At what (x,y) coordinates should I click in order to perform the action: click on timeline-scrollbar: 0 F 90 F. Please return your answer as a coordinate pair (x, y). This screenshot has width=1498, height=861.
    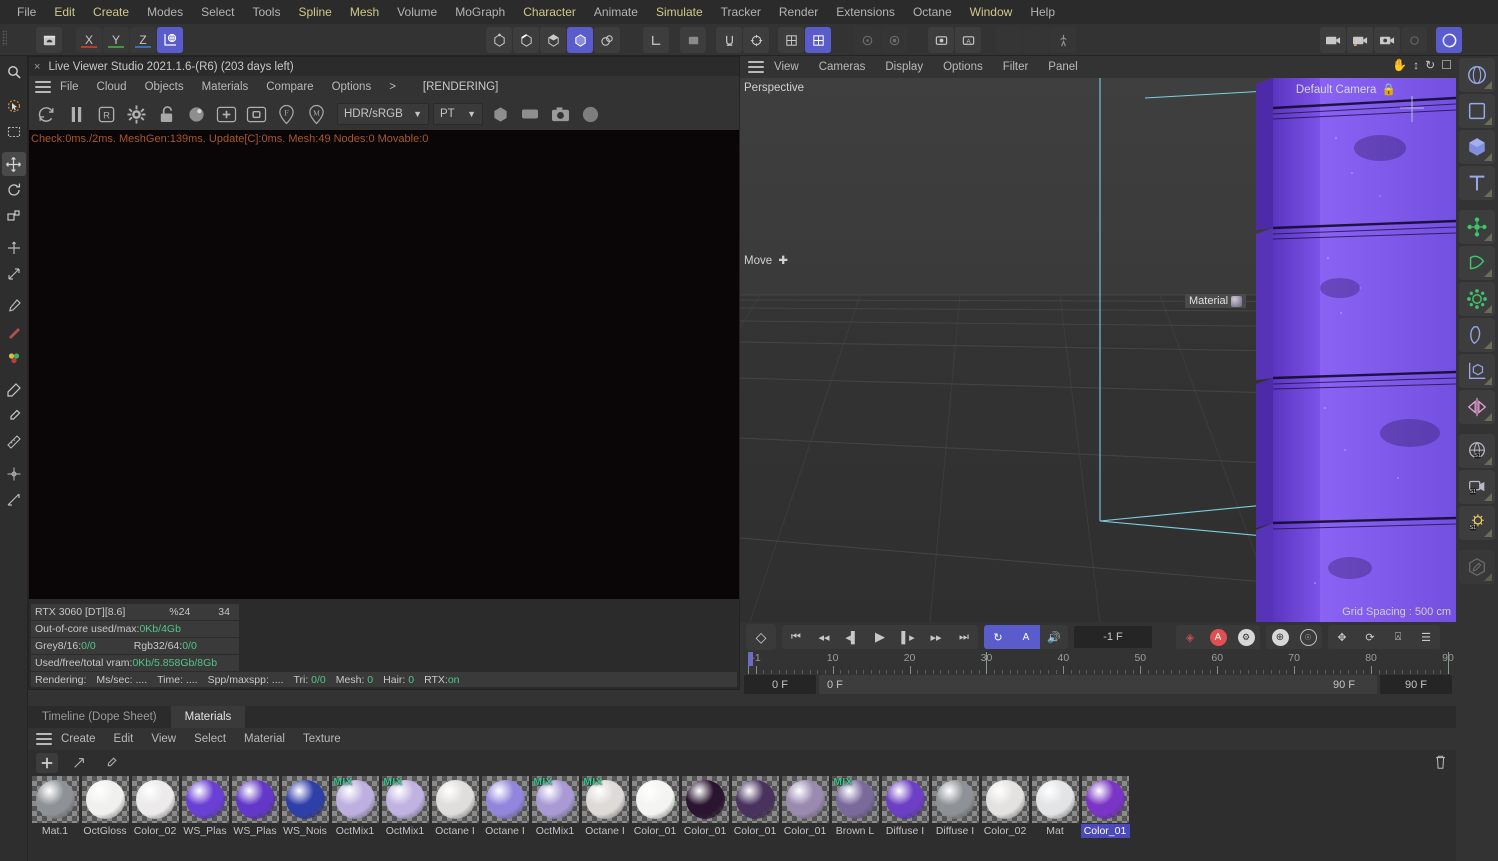
    Looking at the image, I should click on (1098, 684).